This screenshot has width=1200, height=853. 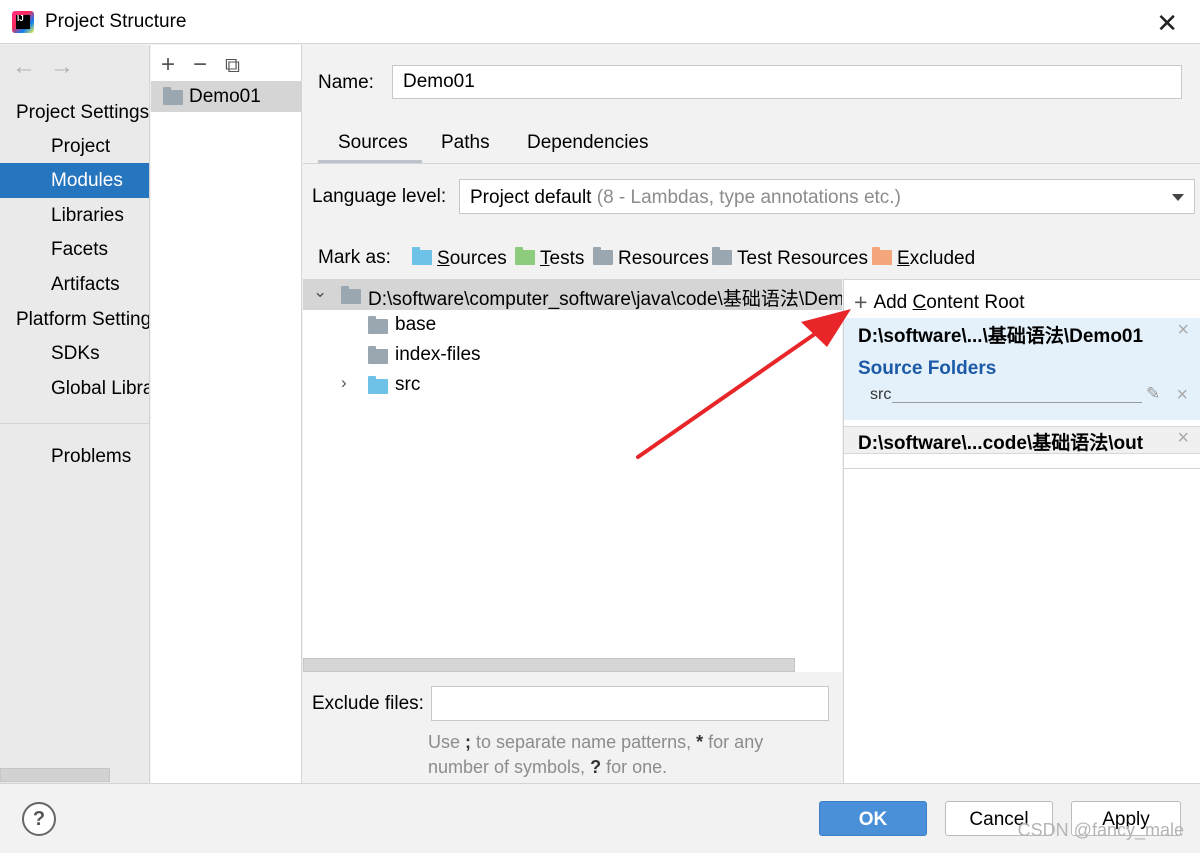 I want to click on tree-row-index-files: index-files, so click(x=572, y=355).